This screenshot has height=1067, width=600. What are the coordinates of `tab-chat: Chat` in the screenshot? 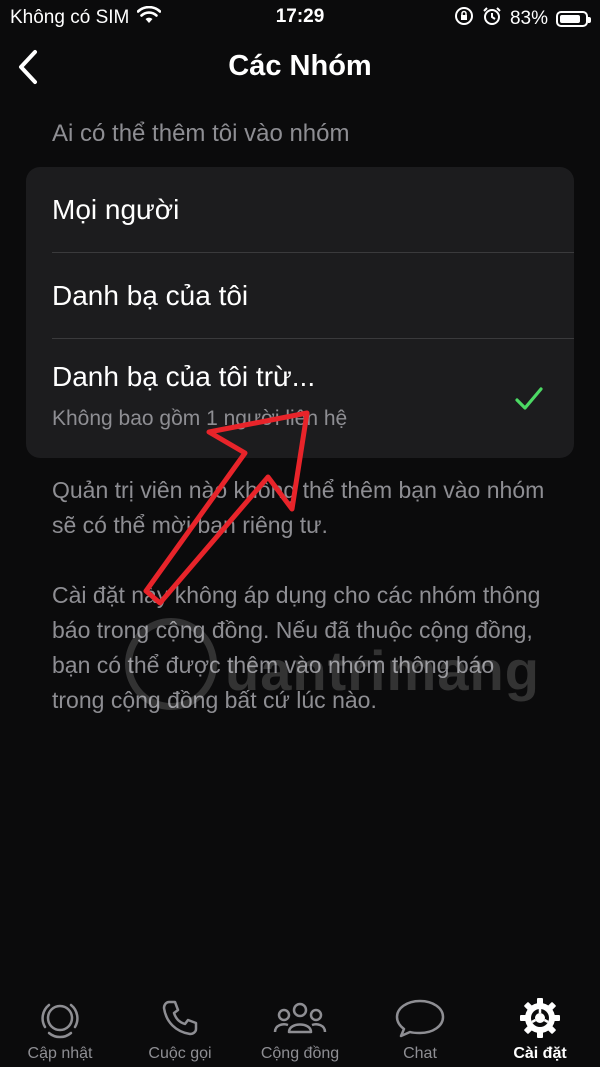 It's located at (420, 1026).